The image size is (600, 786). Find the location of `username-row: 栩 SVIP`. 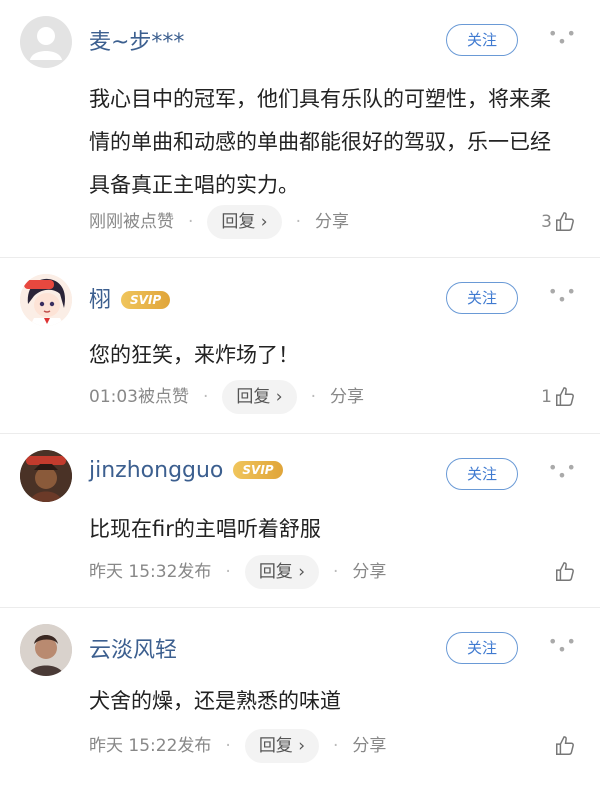

username-row: 栩 SVIP is located at coordinates (130, 298).